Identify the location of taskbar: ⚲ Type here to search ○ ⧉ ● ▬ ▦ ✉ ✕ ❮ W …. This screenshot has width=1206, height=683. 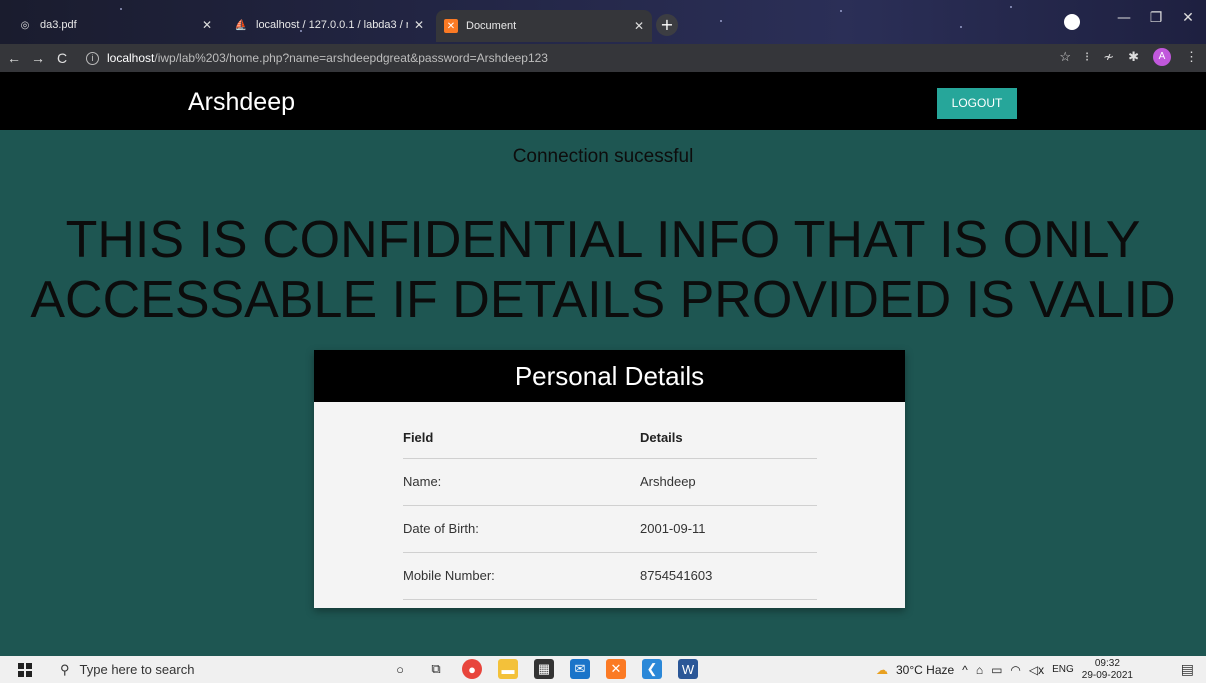
(603, 669).